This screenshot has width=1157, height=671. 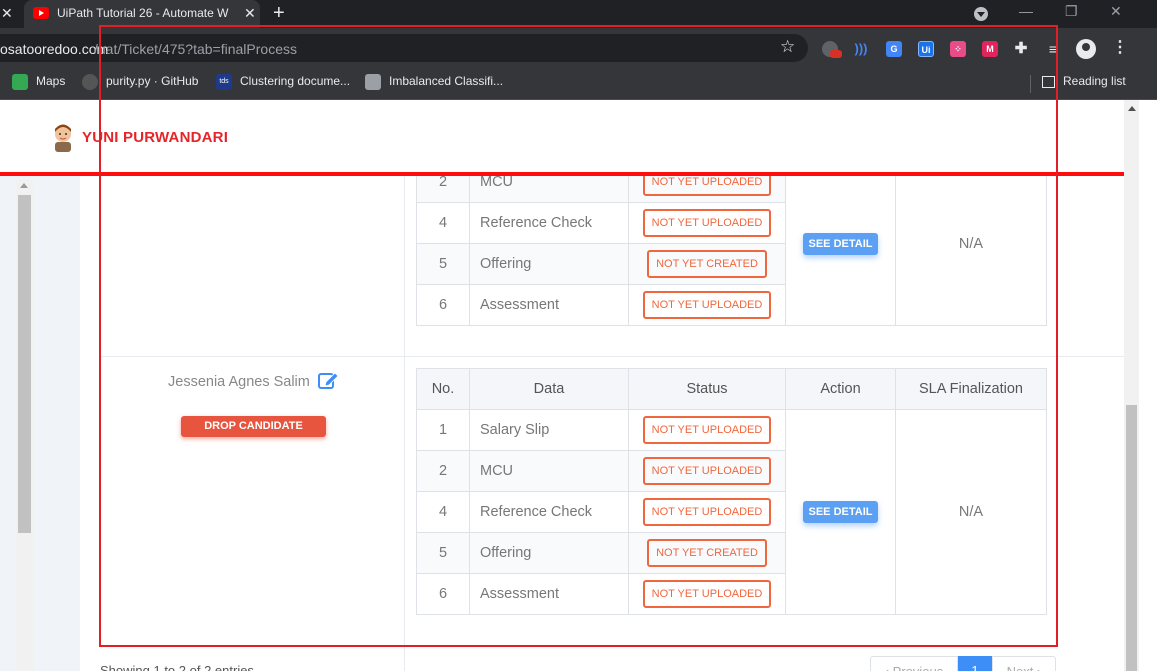 I want to click on youtube-icon, so click(x=41, y=13).